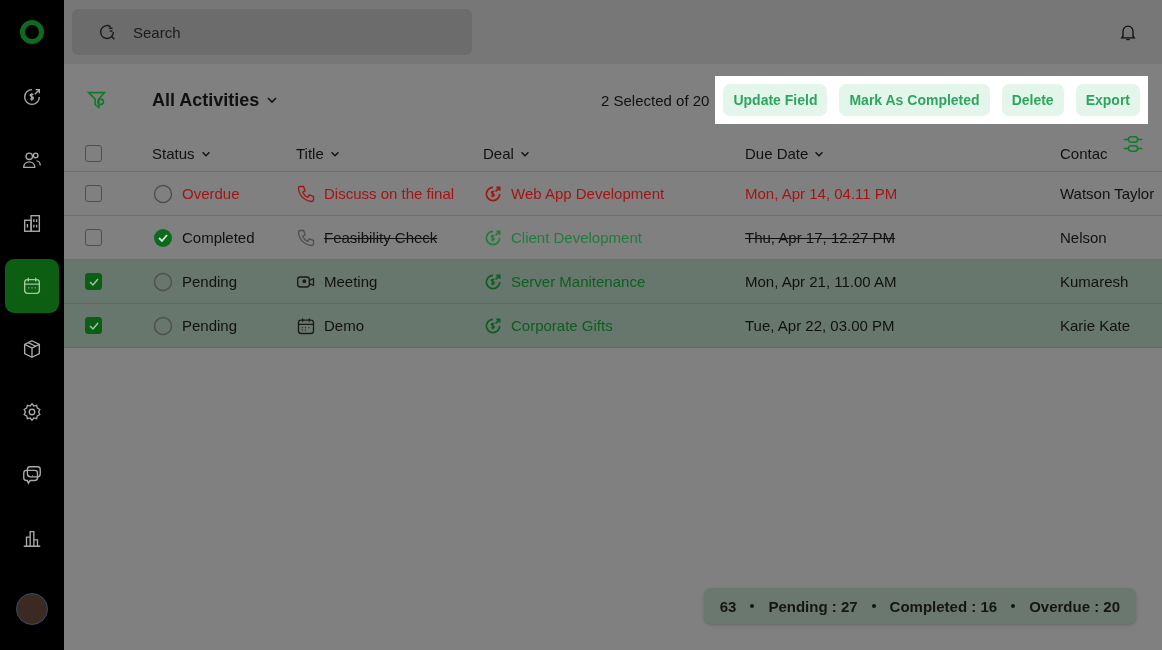 The height and width of the screenshot is (650, 1162). What do you see at coordinates (163, 237) in the screenshot?
I see `check-circle-icon` at bounding box center [163, 237].